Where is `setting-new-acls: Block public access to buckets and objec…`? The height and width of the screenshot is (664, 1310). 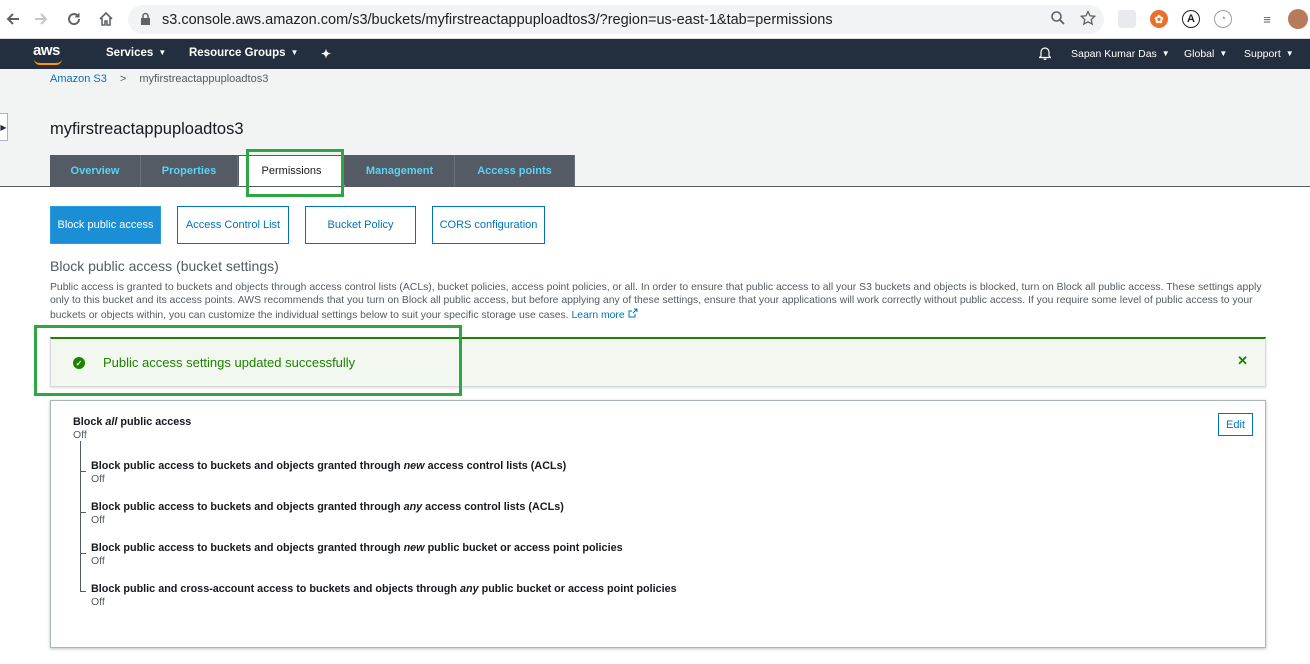 setting-new-acls: Block public access to buckets and objec… is located at coordinates (328, 472).